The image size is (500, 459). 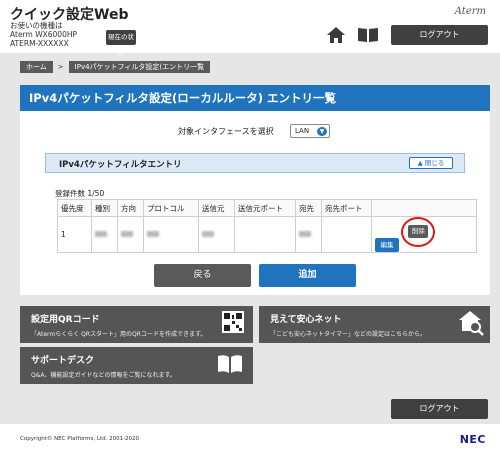 I want to click on model-label: お使いの機種は, so click(x=36, y=25).